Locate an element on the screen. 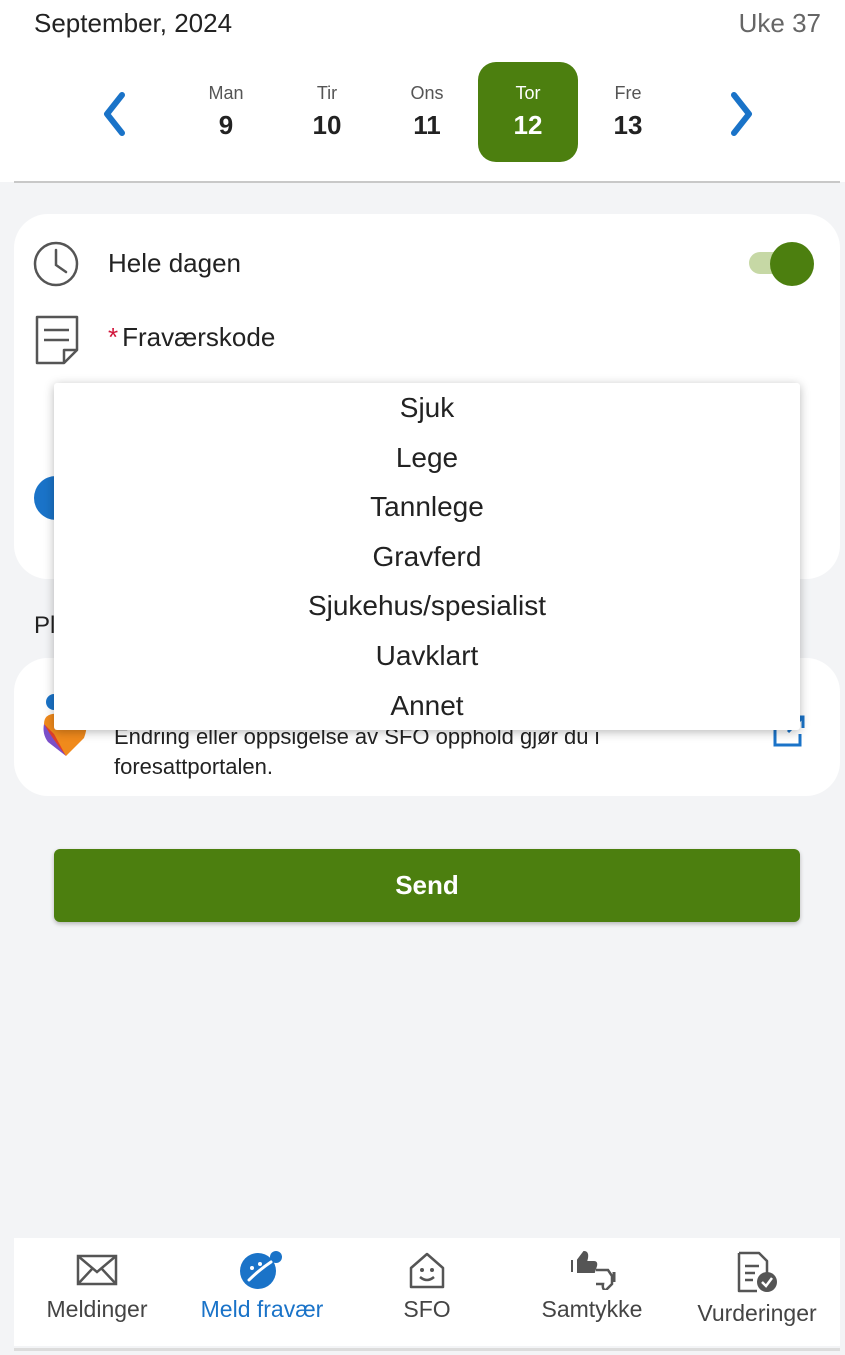 This screenshot has height=1355, width=845. day-name: Fre is located at coordinates (628, 93).